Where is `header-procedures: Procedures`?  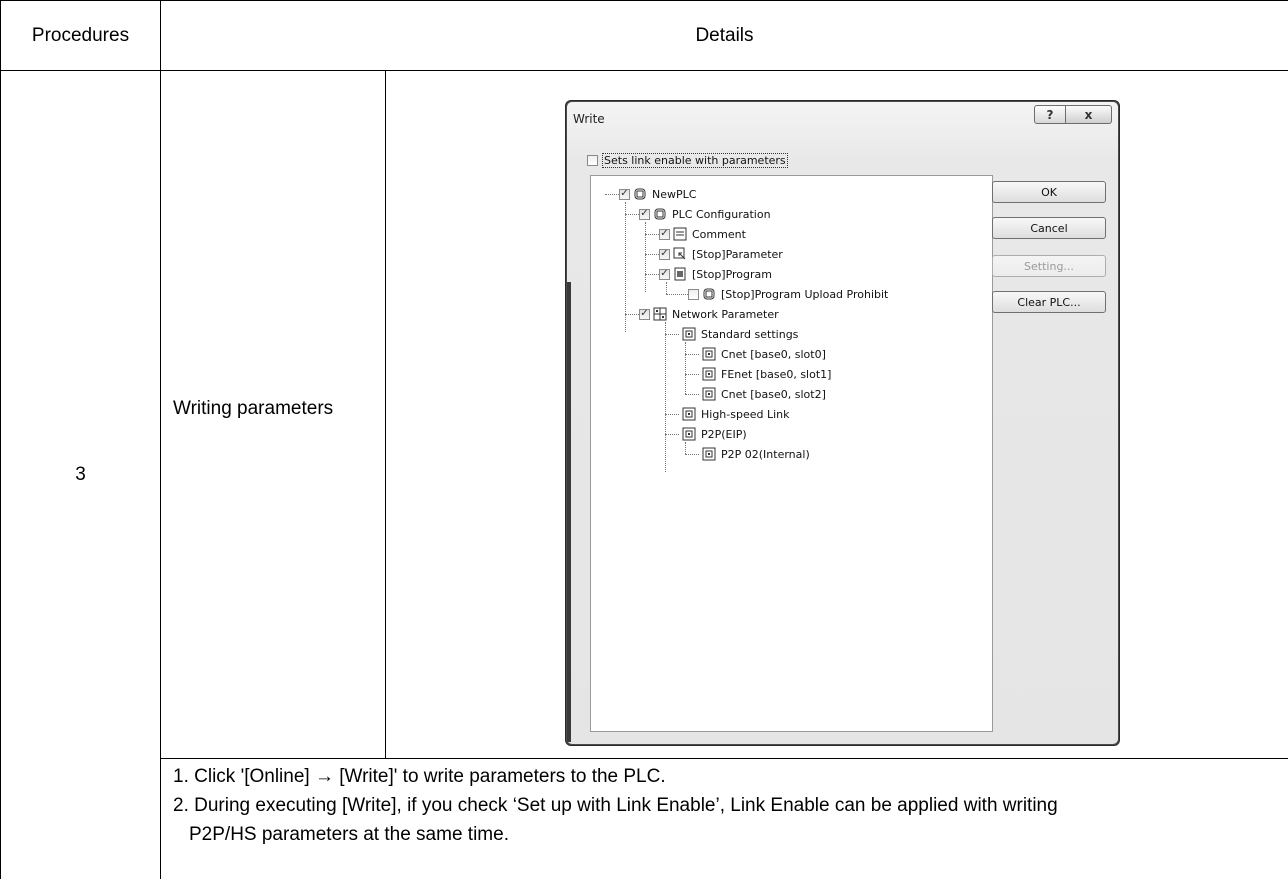 header-procedures: Procedures is located at coordinates (80, 35).